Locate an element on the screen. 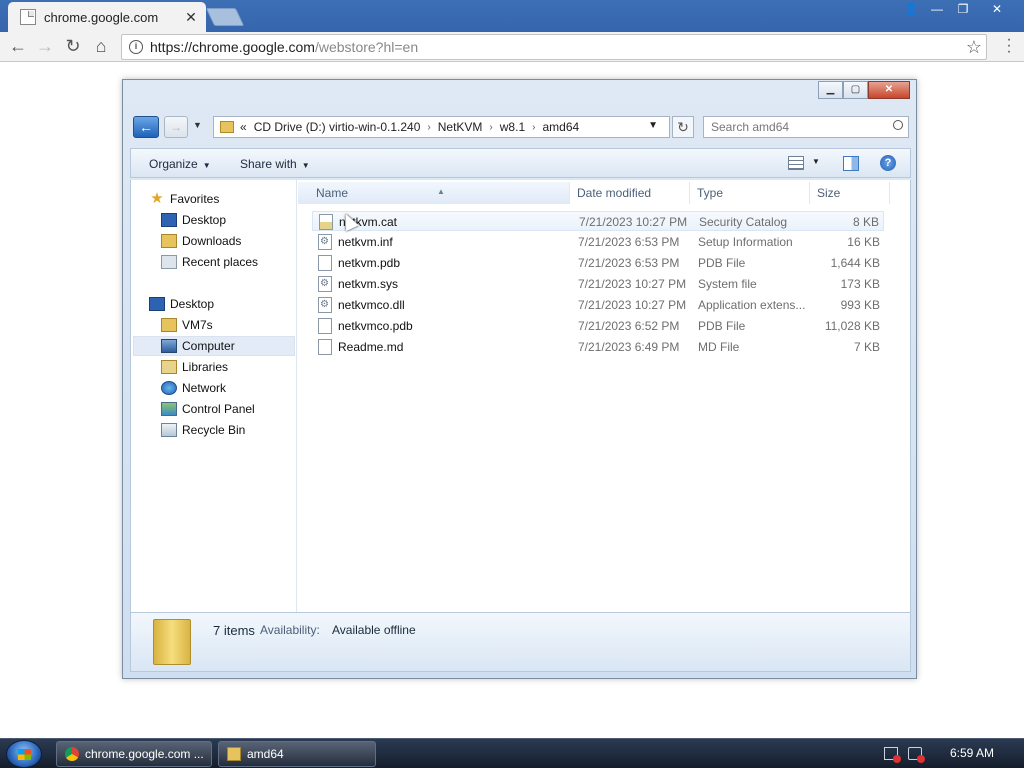 This screenshot has height=768, width=1024. minimize-icon: — is located at coordinates (937, 10).